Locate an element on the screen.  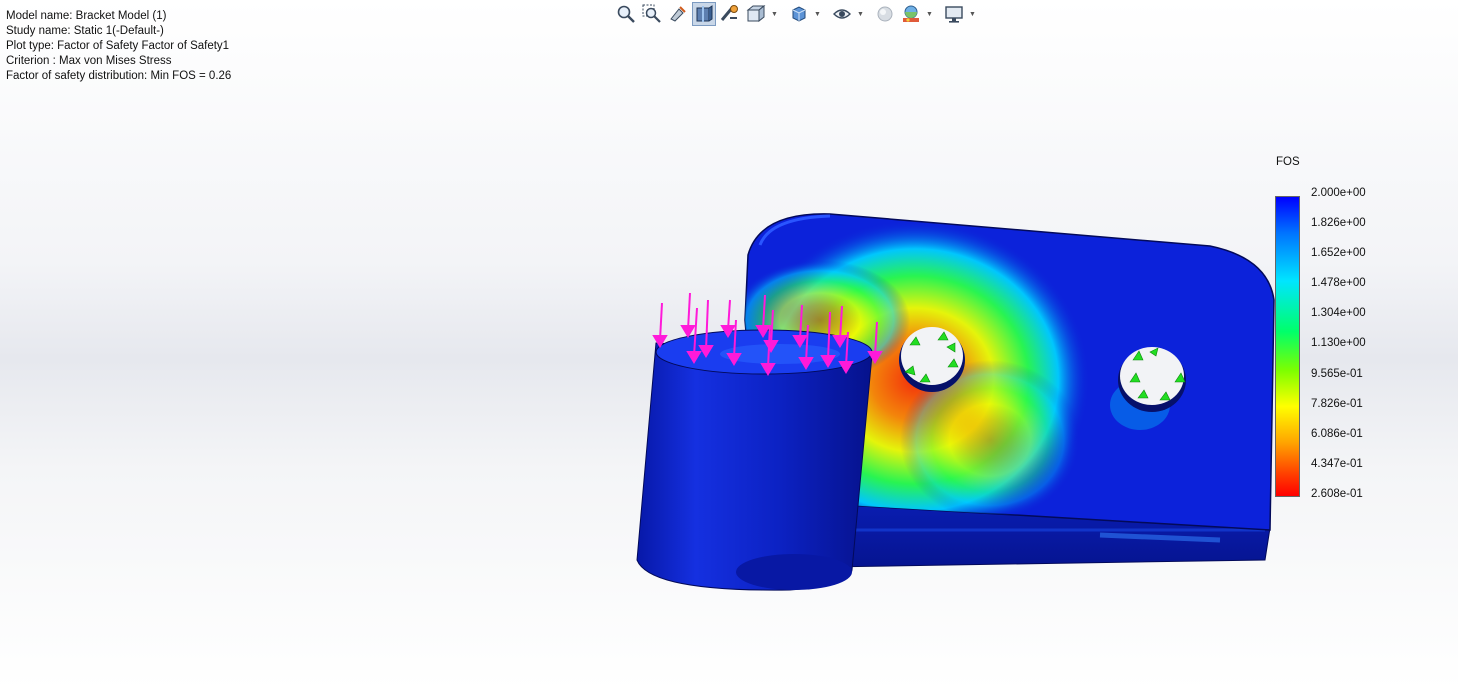
legend-label: 1.478e+00 is located at coordinates (1338, 283).